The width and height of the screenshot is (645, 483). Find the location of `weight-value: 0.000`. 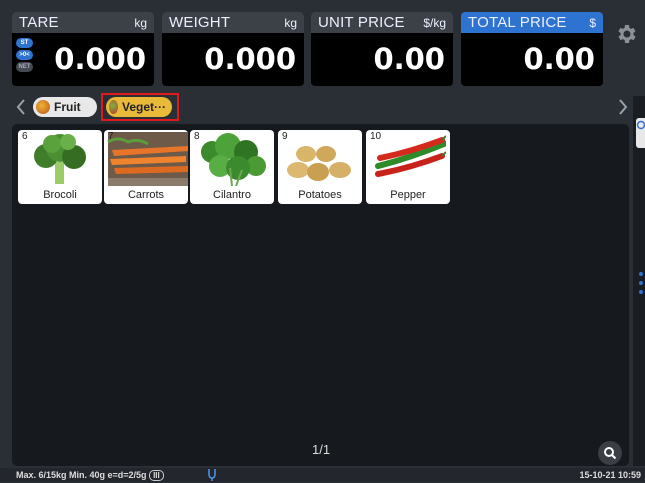

weight-value: 0.000 is located at coordinates (250, 59).